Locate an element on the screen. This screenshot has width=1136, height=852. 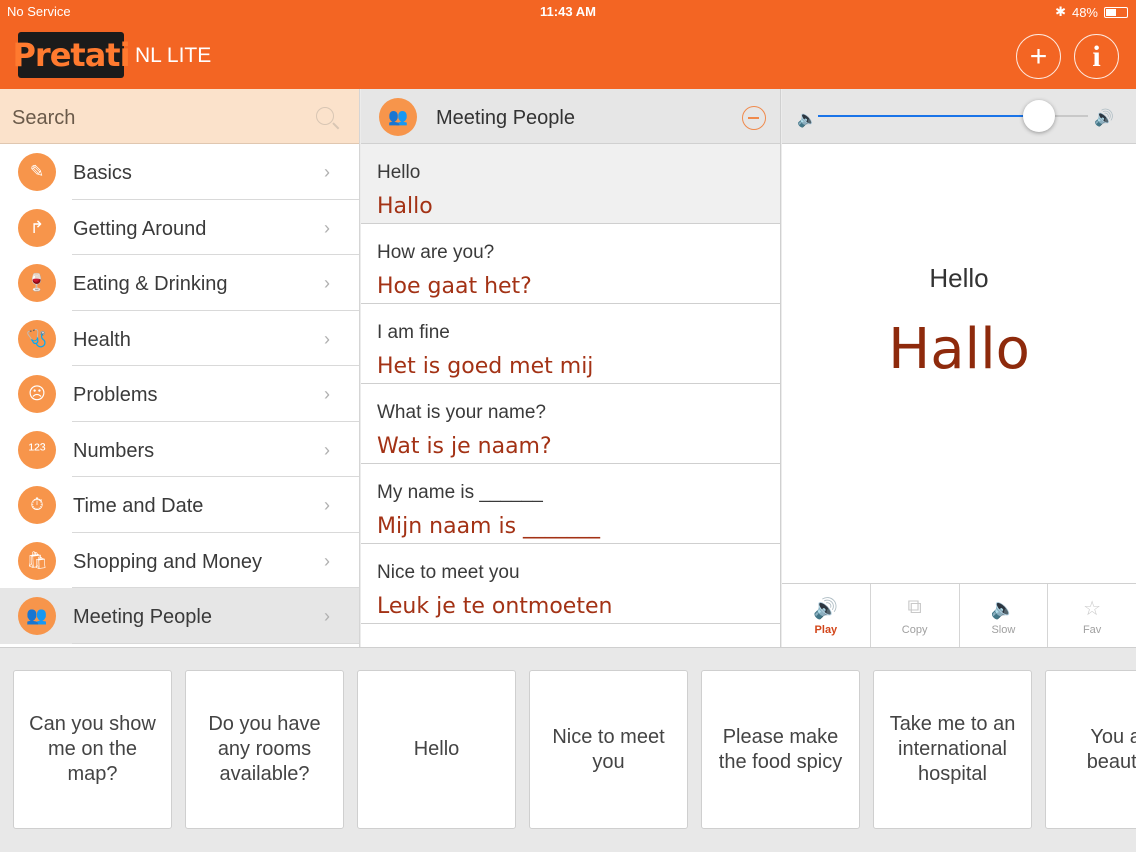
volume-slider-fill is located at coordinates (929, 116).